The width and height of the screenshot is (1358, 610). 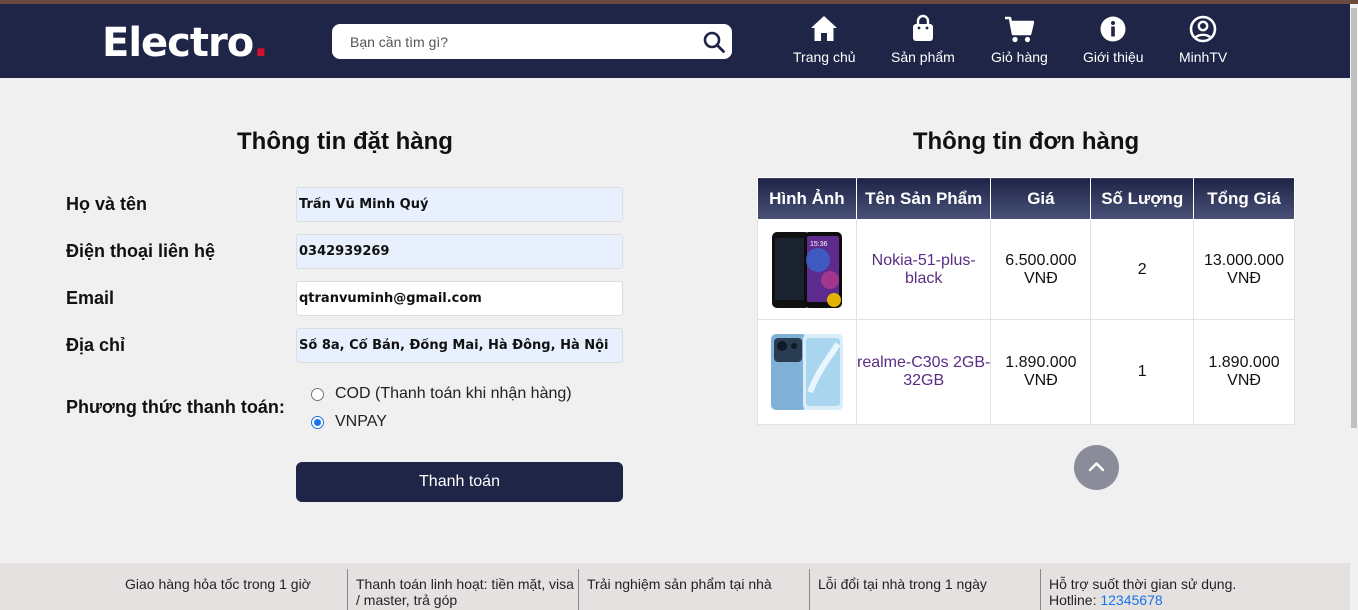 I want to click on payment-option-cod: COD (Thanh toán khi nhận hàng), so click(x=441, y=394).